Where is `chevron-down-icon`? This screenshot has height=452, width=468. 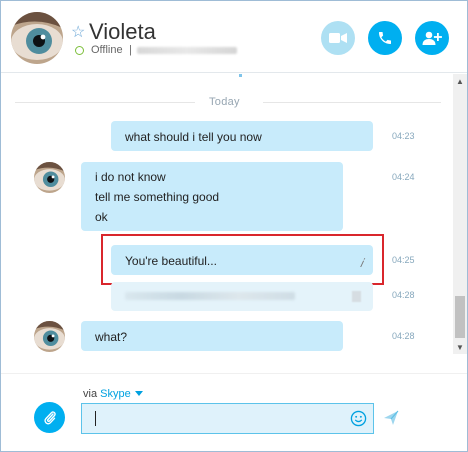
chevron-down-icon is located at coordinates (138, 394).